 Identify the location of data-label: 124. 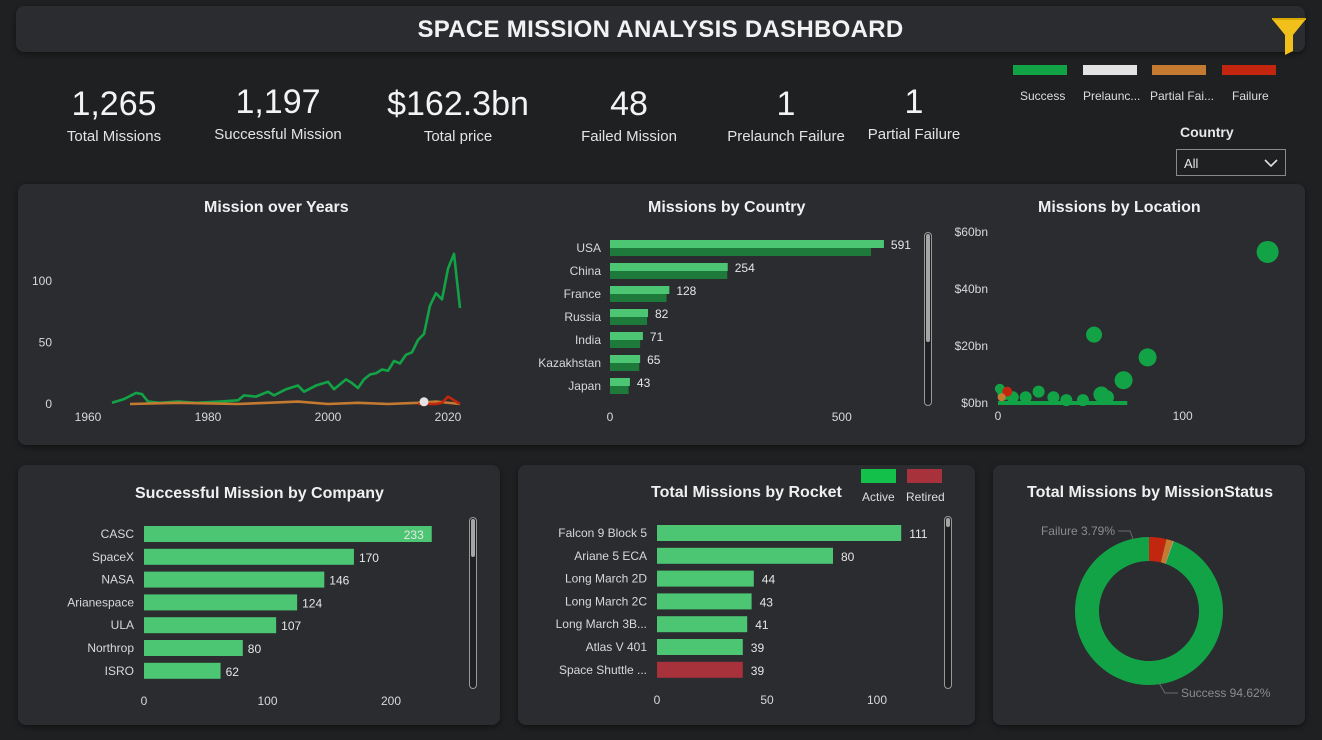
(312, 603).